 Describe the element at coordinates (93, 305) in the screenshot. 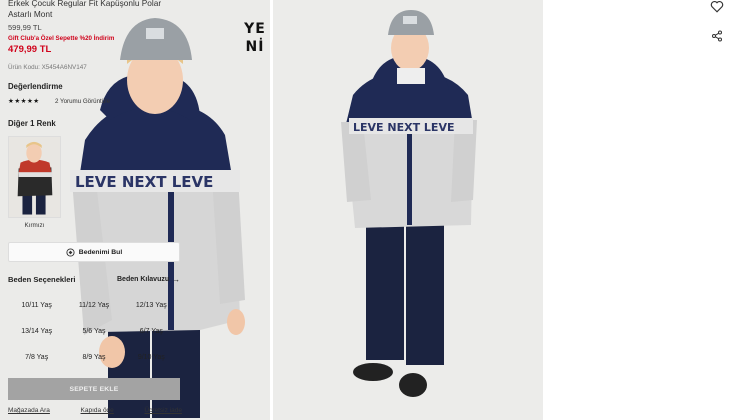

I see `size-option: 11/12 Yaş` at that location.